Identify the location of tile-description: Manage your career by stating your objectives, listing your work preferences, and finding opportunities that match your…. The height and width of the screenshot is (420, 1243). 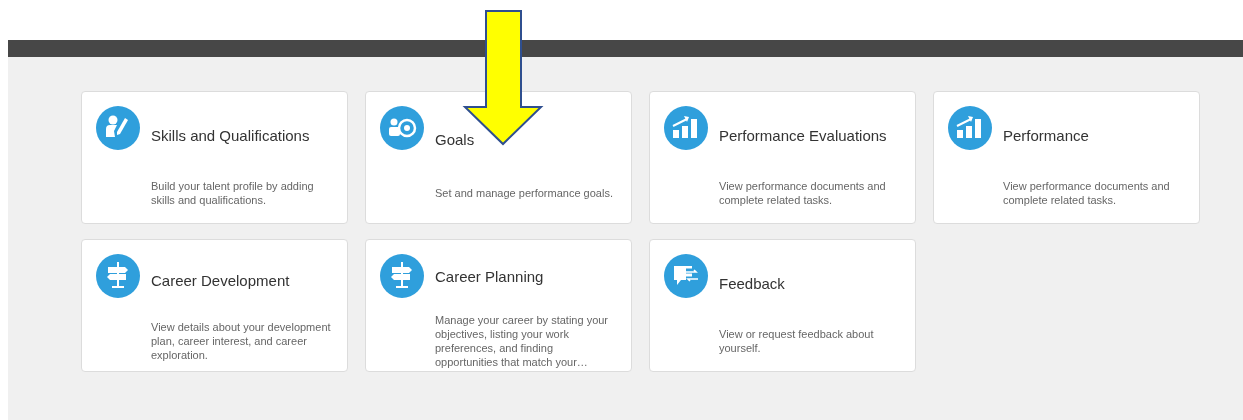
(522, 341).